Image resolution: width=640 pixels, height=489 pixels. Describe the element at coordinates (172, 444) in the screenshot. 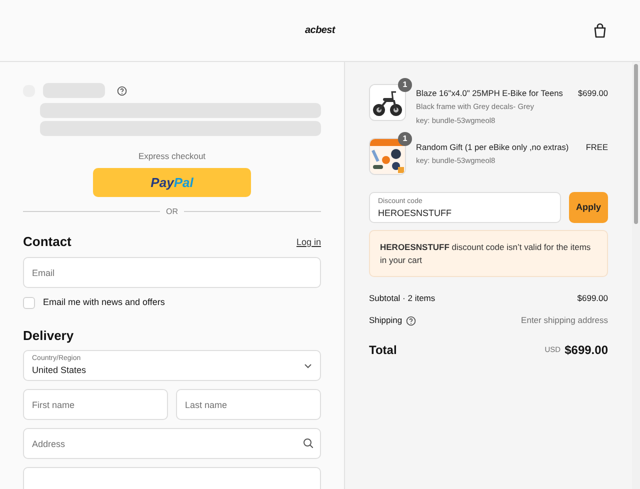

I see `address-field: Address` at that location.